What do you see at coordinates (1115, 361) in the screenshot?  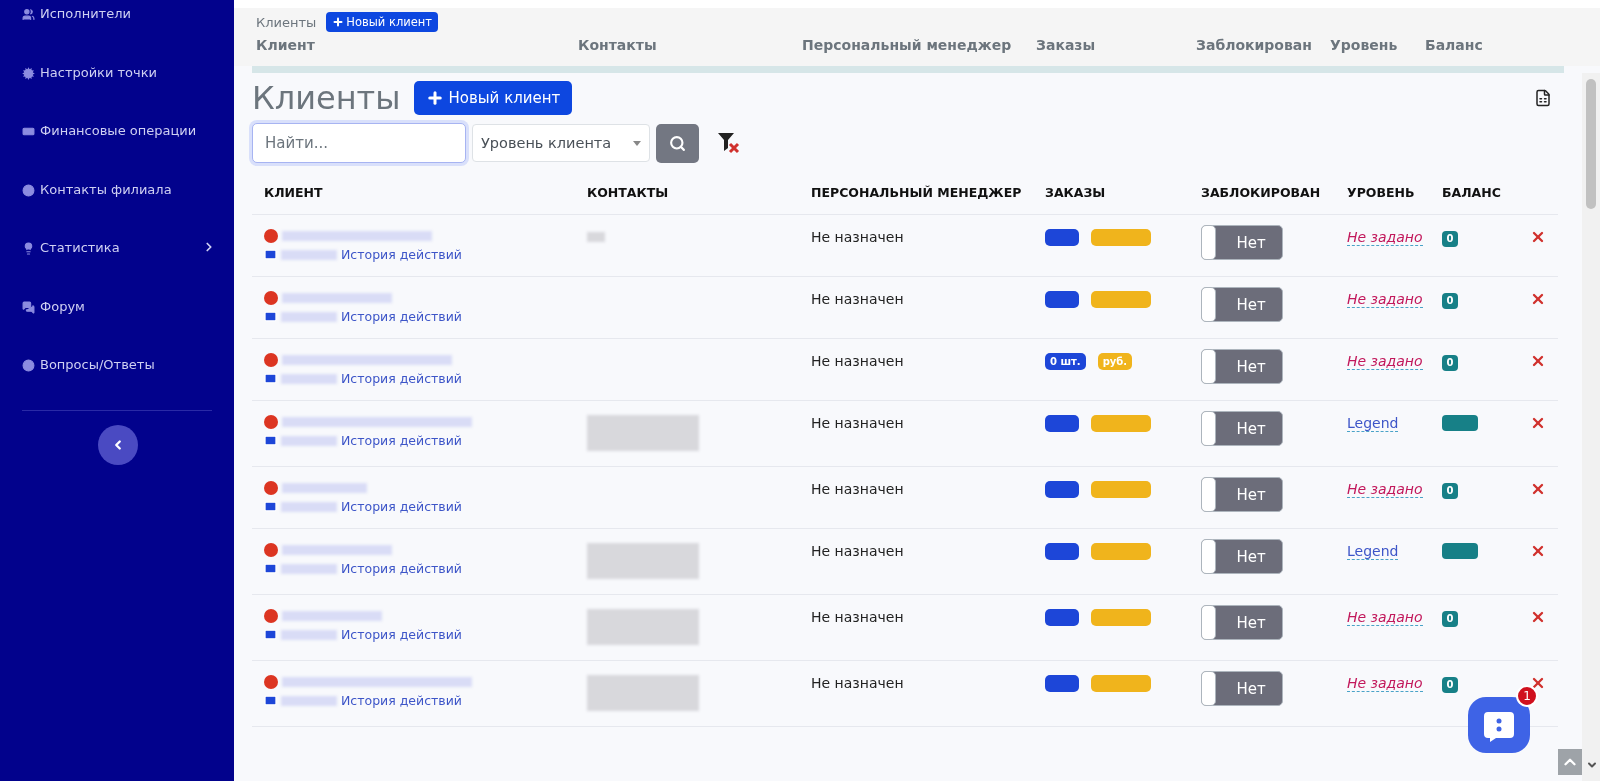 I see `orders-sum-badge: руб.` at bounding box center [1115, 361].